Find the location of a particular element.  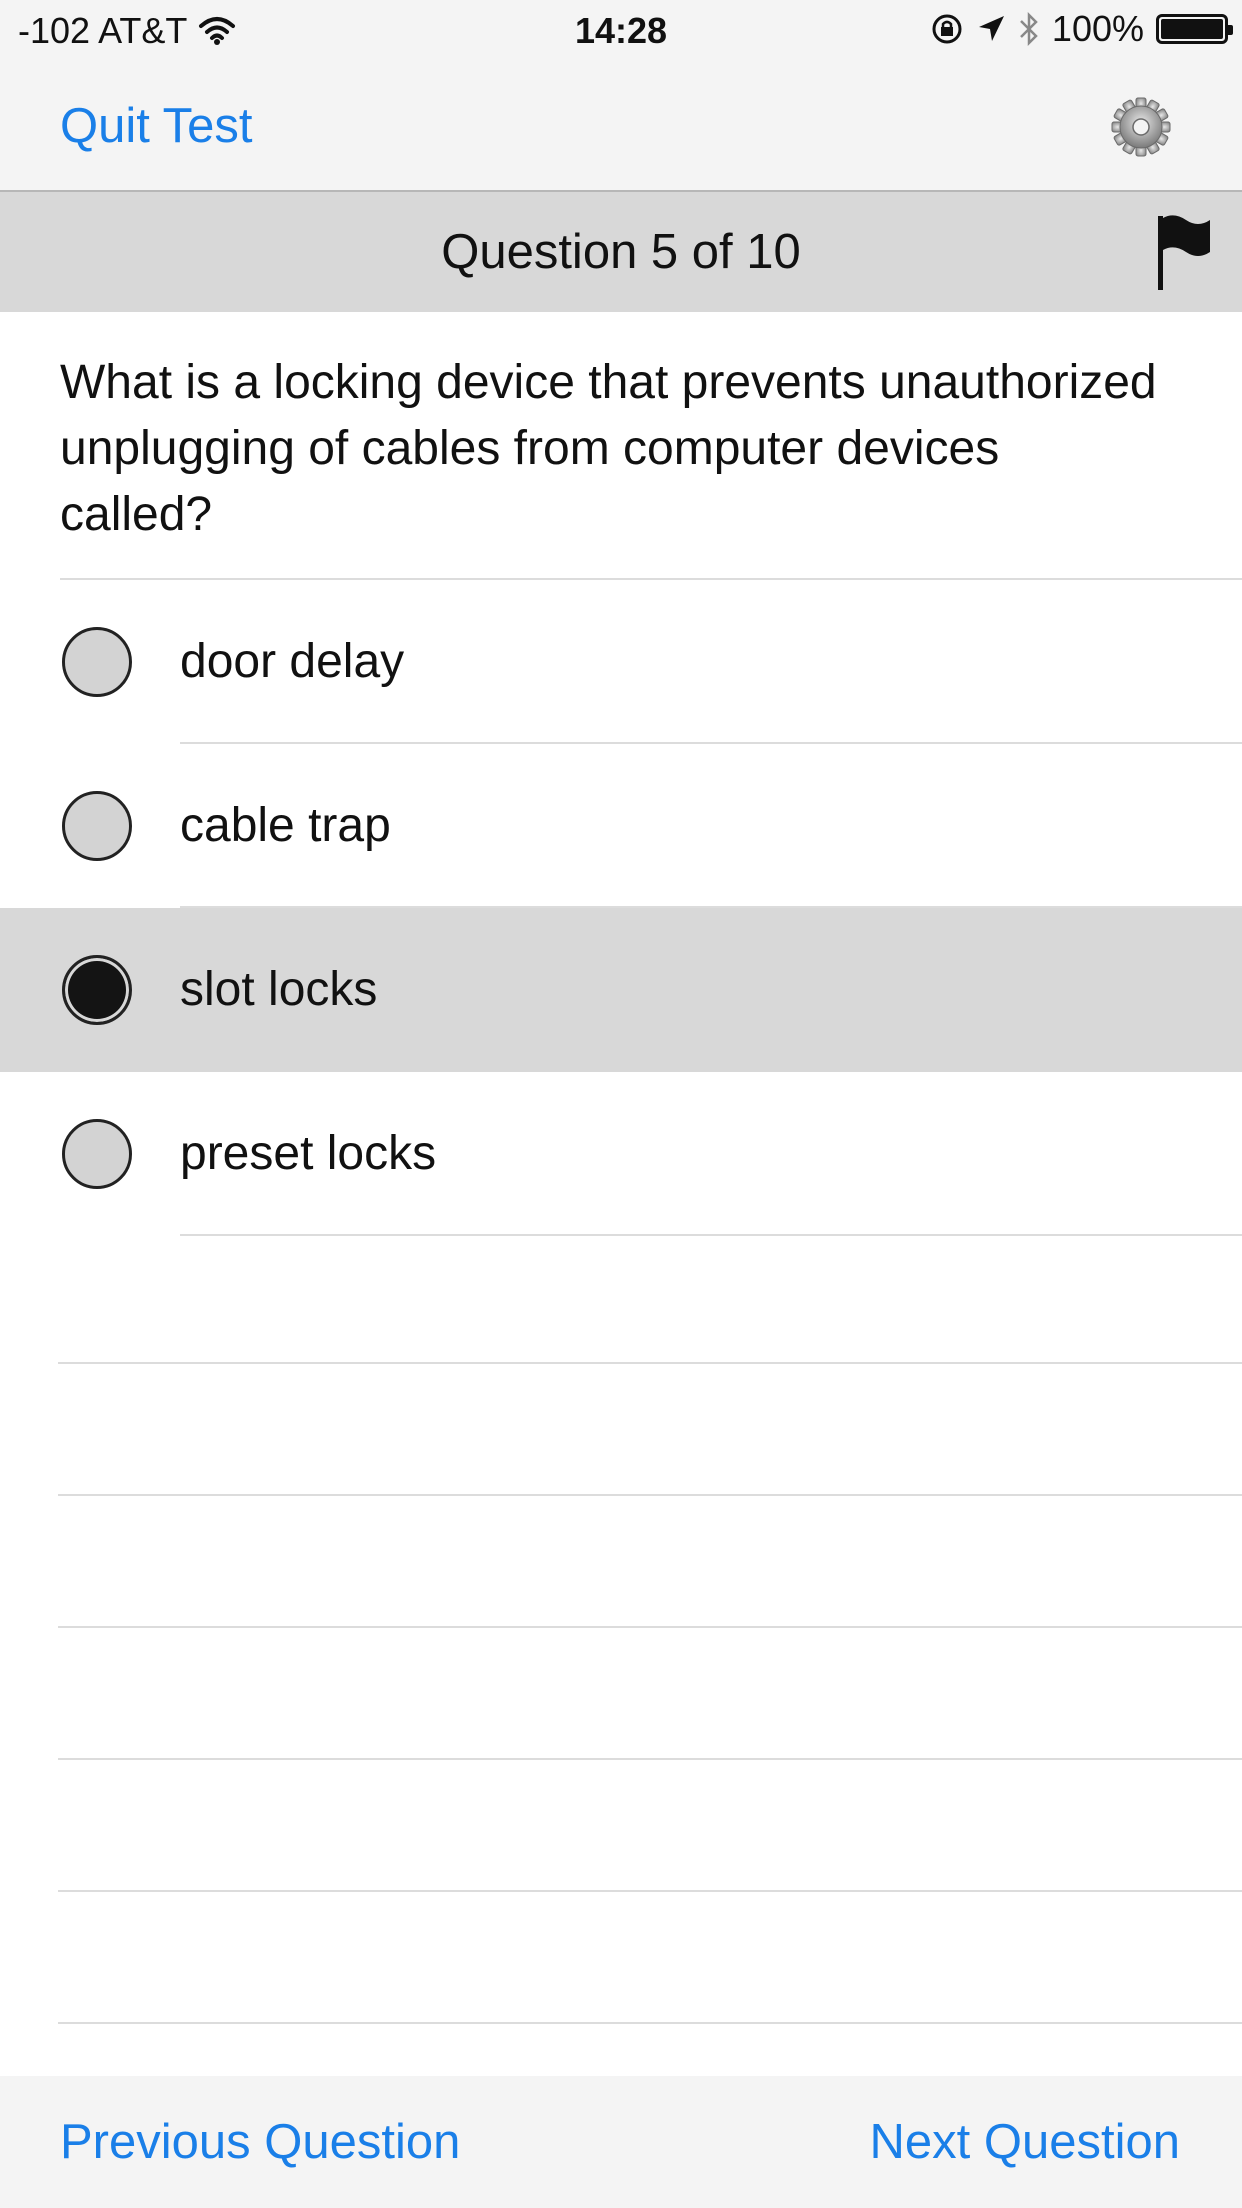

bluetooth-icon is located at coordinates (1029, 29).